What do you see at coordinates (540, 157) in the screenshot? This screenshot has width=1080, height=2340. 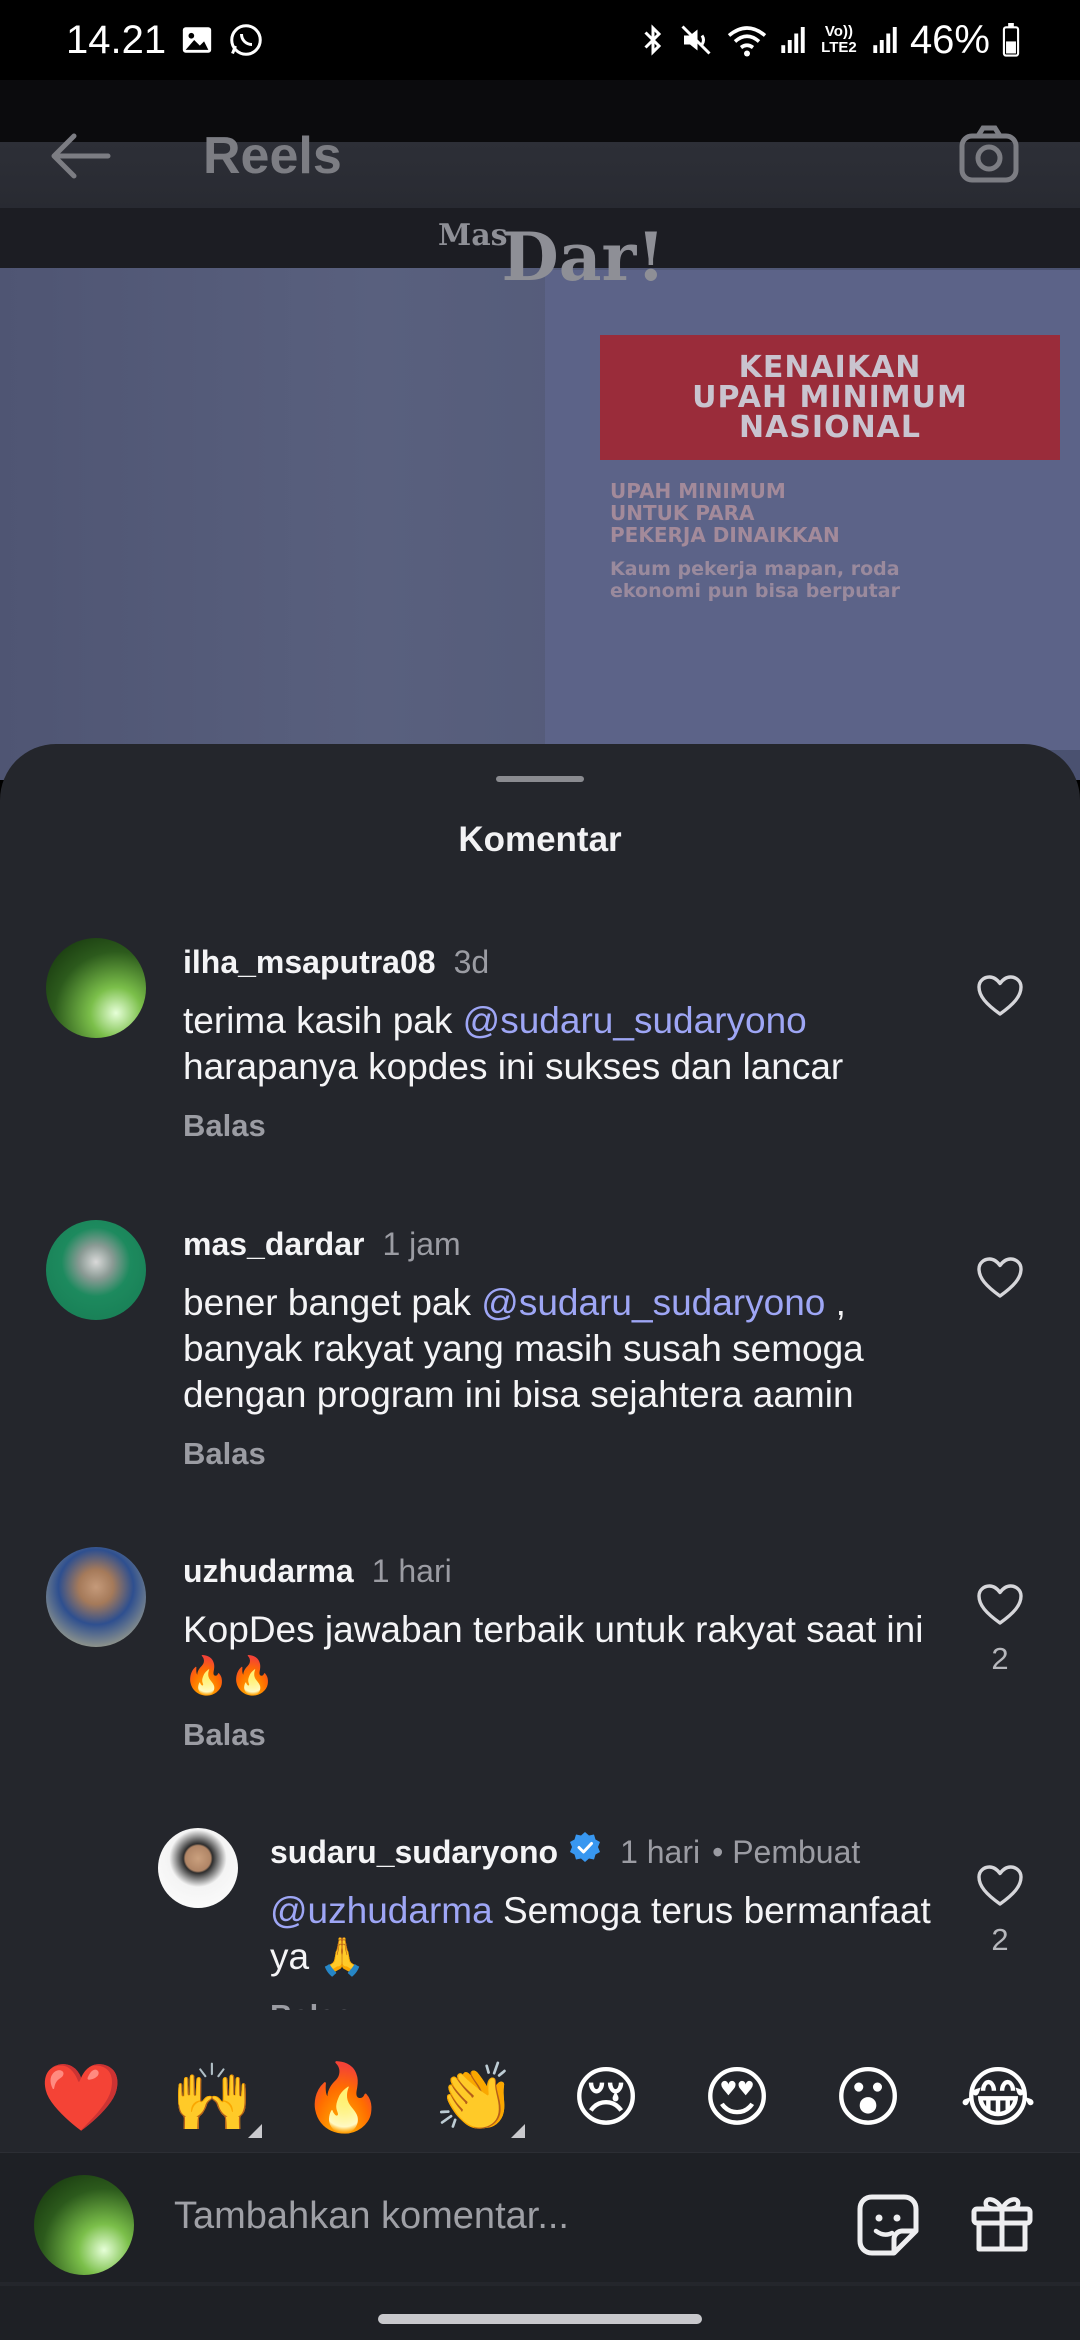 I see `reels-header: Reels` at bounding box center [540, 157].